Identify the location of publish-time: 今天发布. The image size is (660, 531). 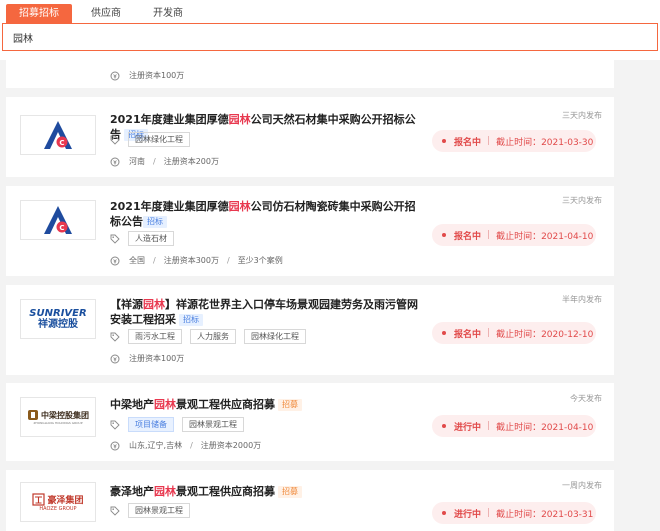
(586, 398).